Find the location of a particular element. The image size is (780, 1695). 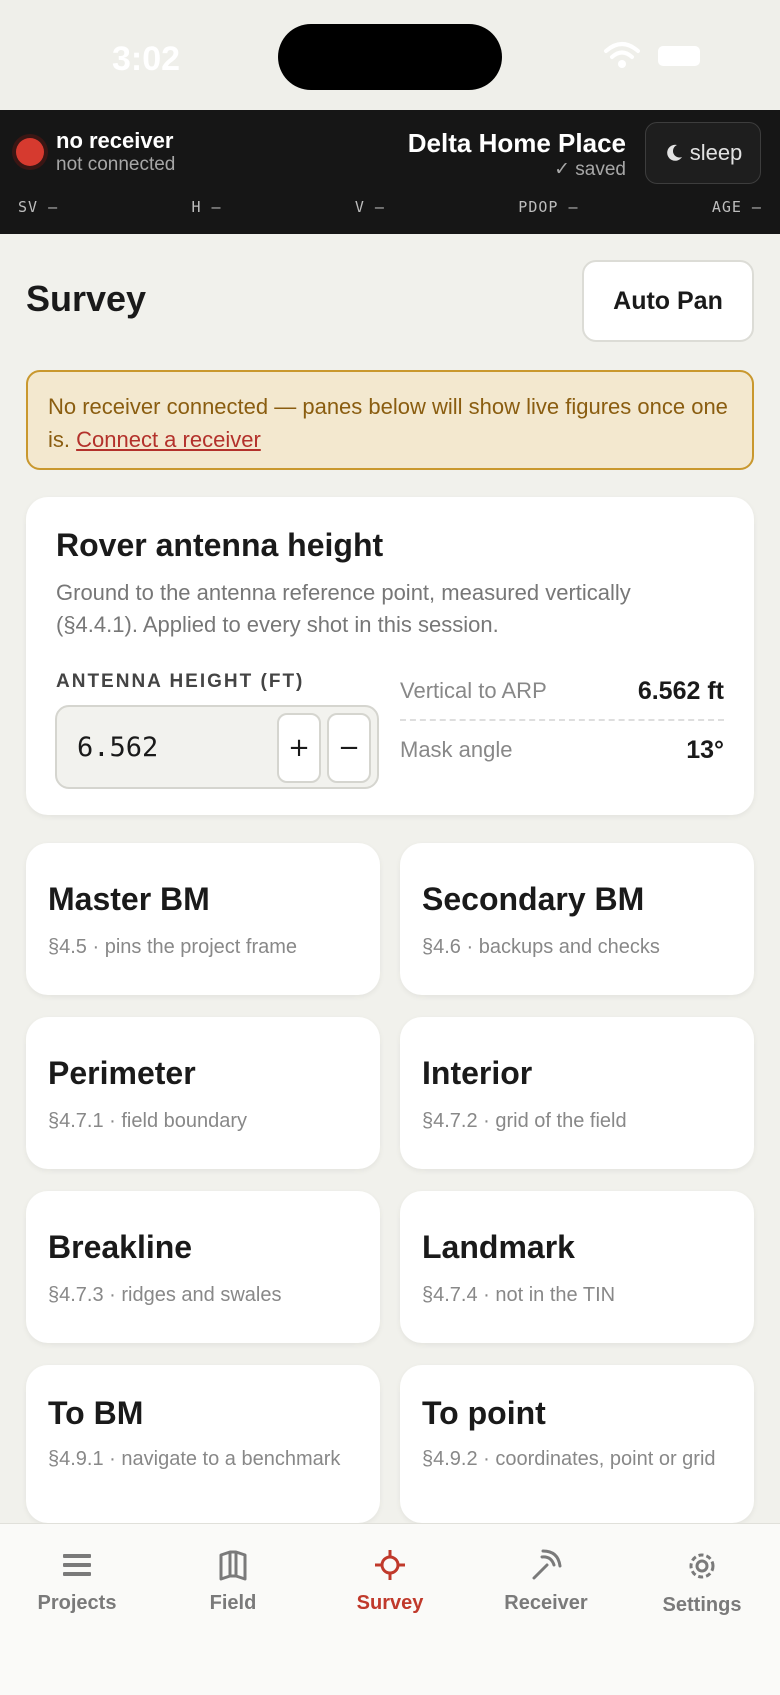

increment-button: + is located at coordinates (299, 748).